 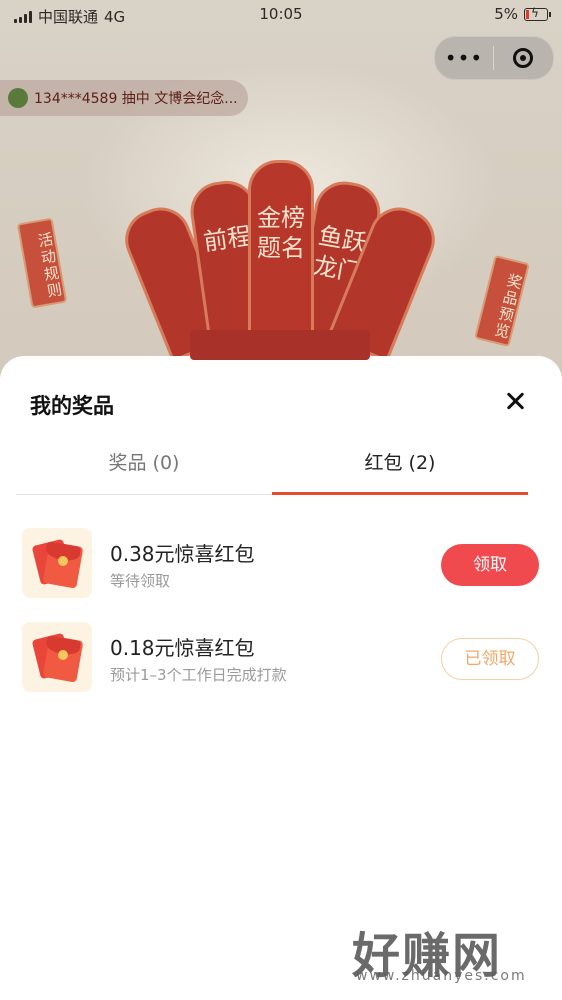 I want to click on item-title: 0.18元惊喜红包, so click(x=182, y=648).